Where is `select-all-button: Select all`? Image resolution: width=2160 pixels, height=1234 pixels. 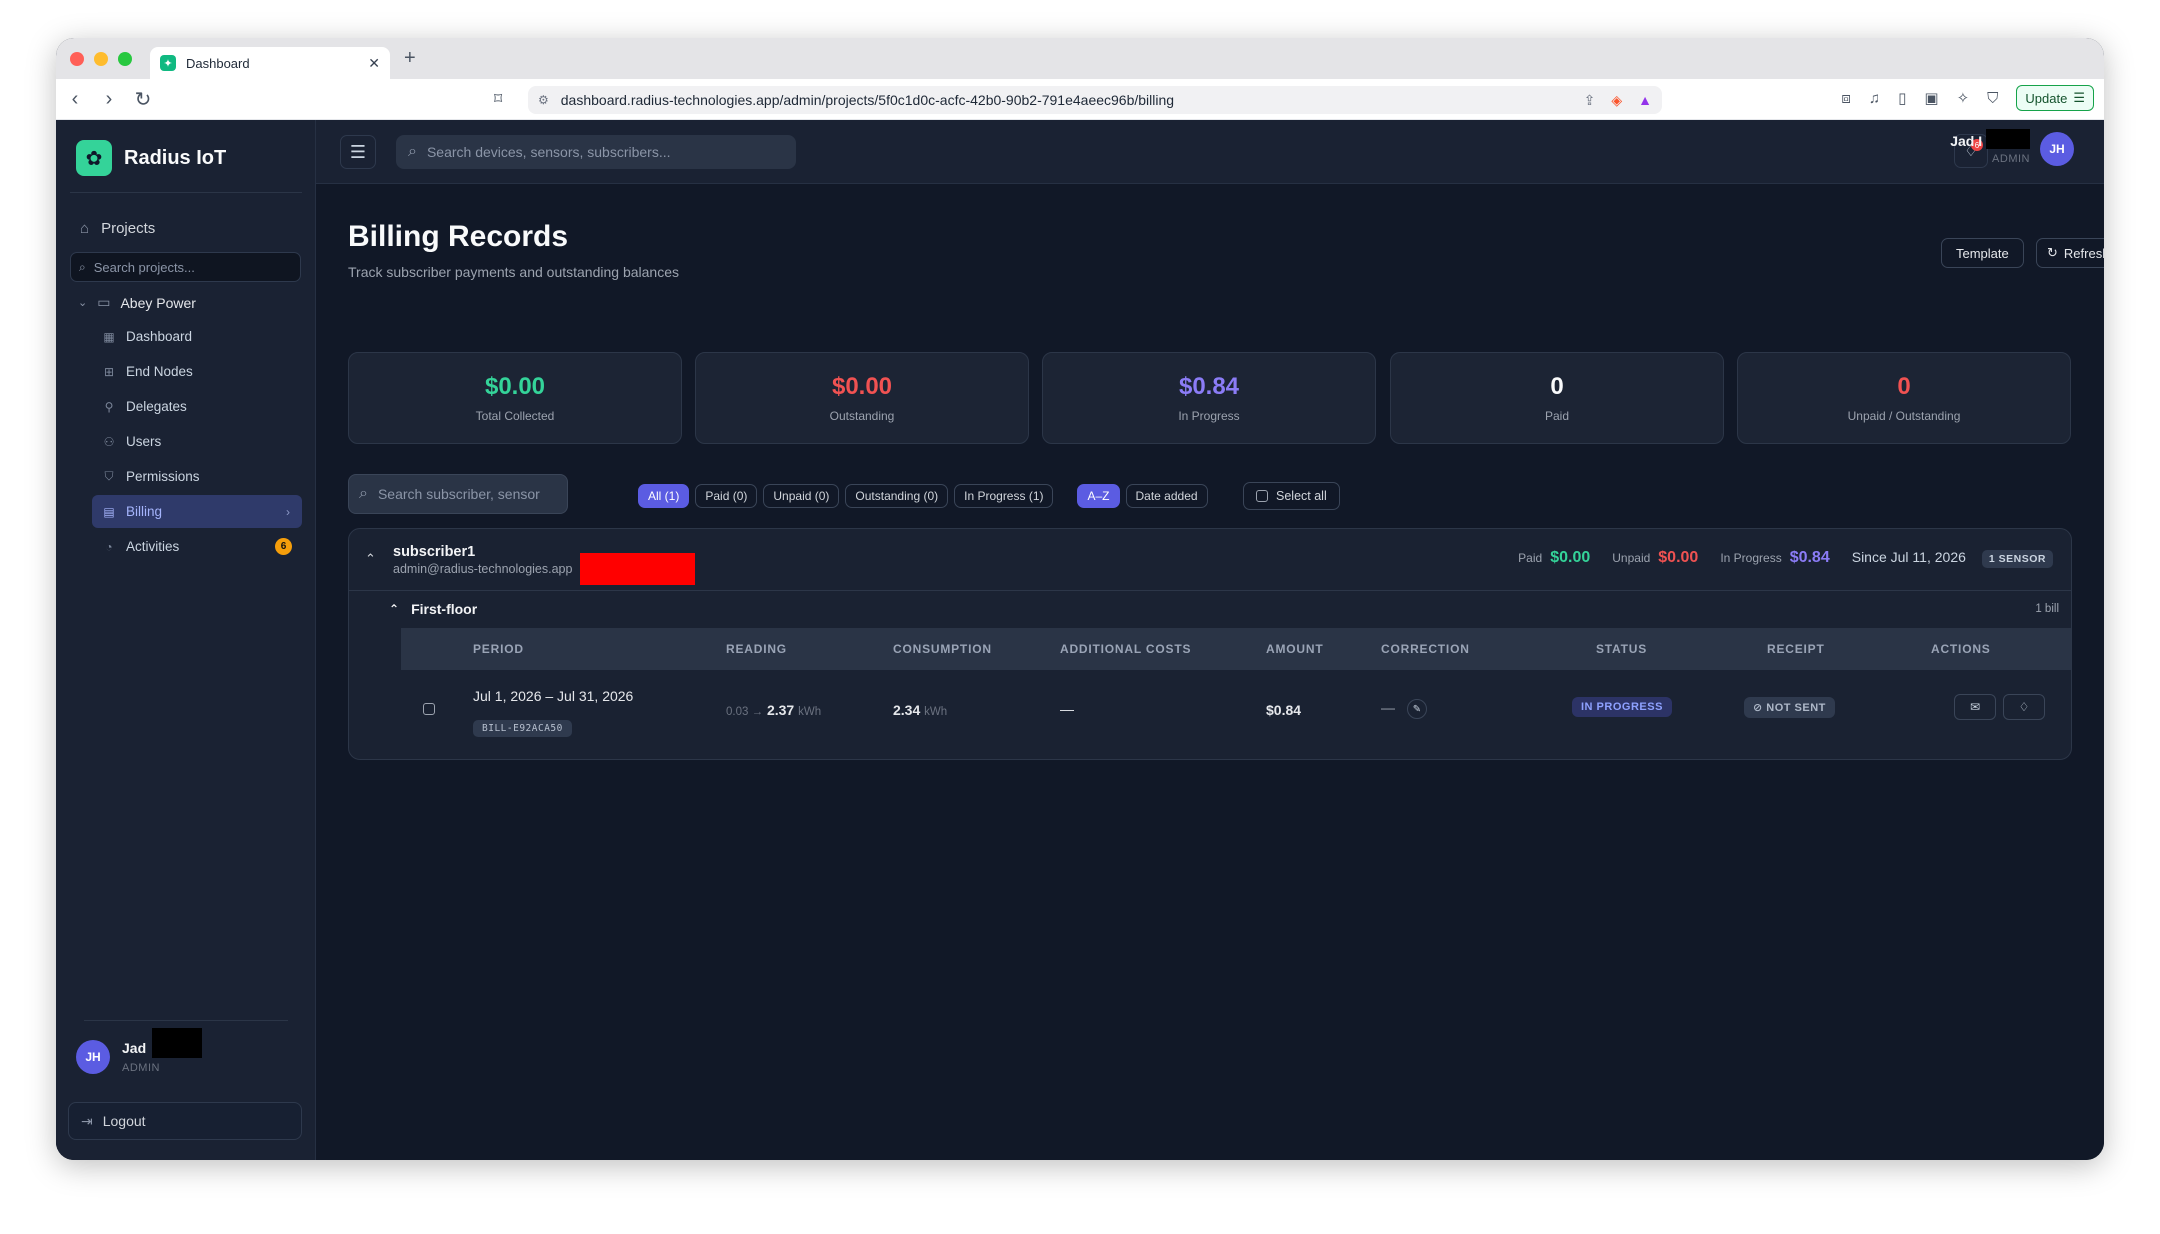 select-all-button: Select all is located at coordinates (1291, 496).